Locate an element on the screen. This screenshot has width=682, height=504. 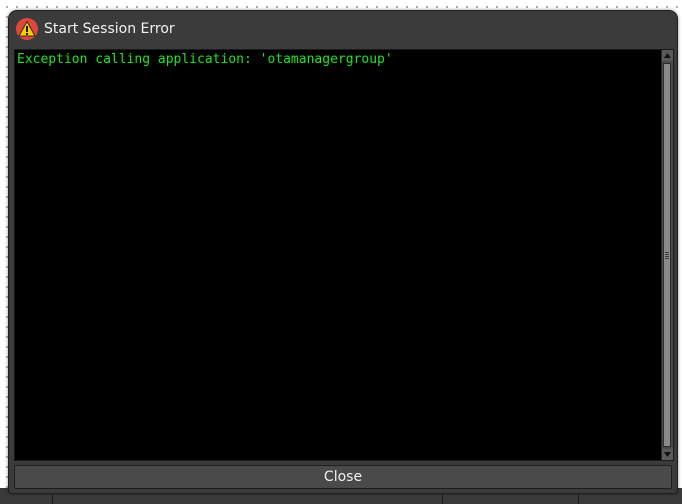
scrollbar-thumb is located at coordinates (667, 255).